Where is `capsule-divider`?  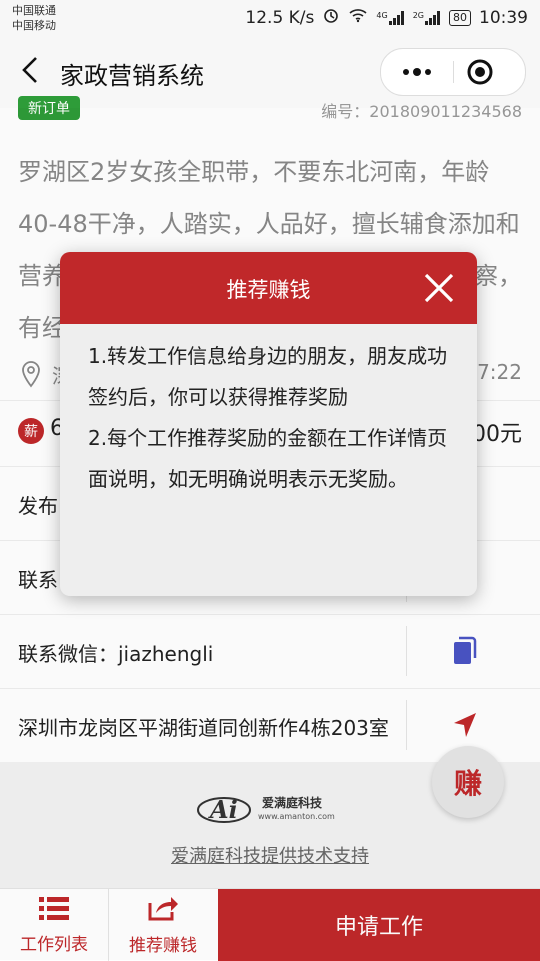 capsule-divider is located at coordinates (453, 72).